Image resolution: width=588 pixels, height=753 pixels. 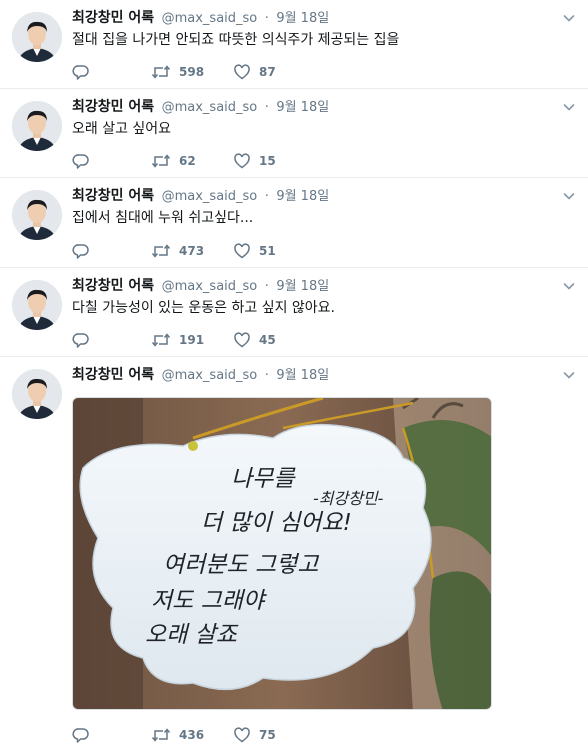 I want to click on media-text-line5: 오래 살죠, so click(x=192, y=635).